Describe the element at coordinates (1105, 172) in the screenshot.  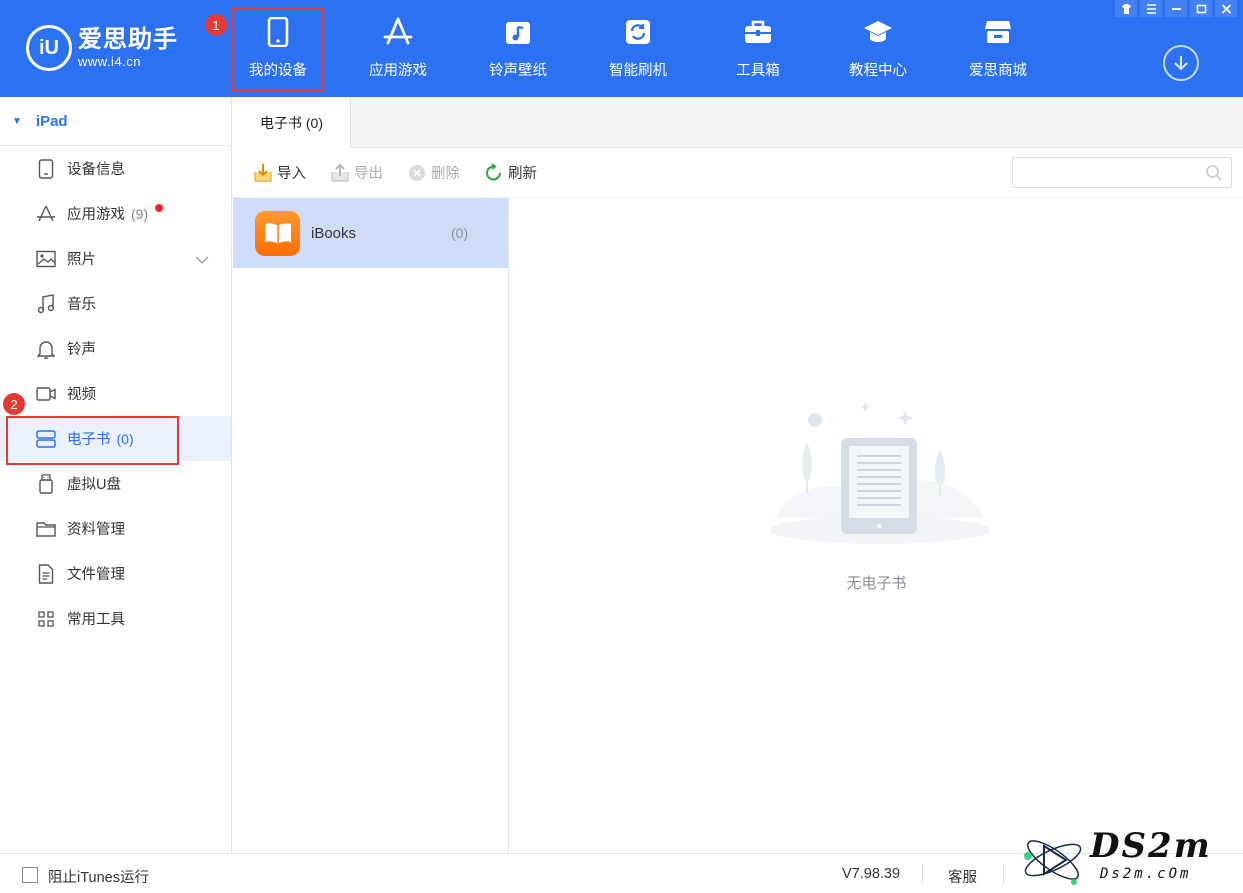
I see `search-input` at that location.